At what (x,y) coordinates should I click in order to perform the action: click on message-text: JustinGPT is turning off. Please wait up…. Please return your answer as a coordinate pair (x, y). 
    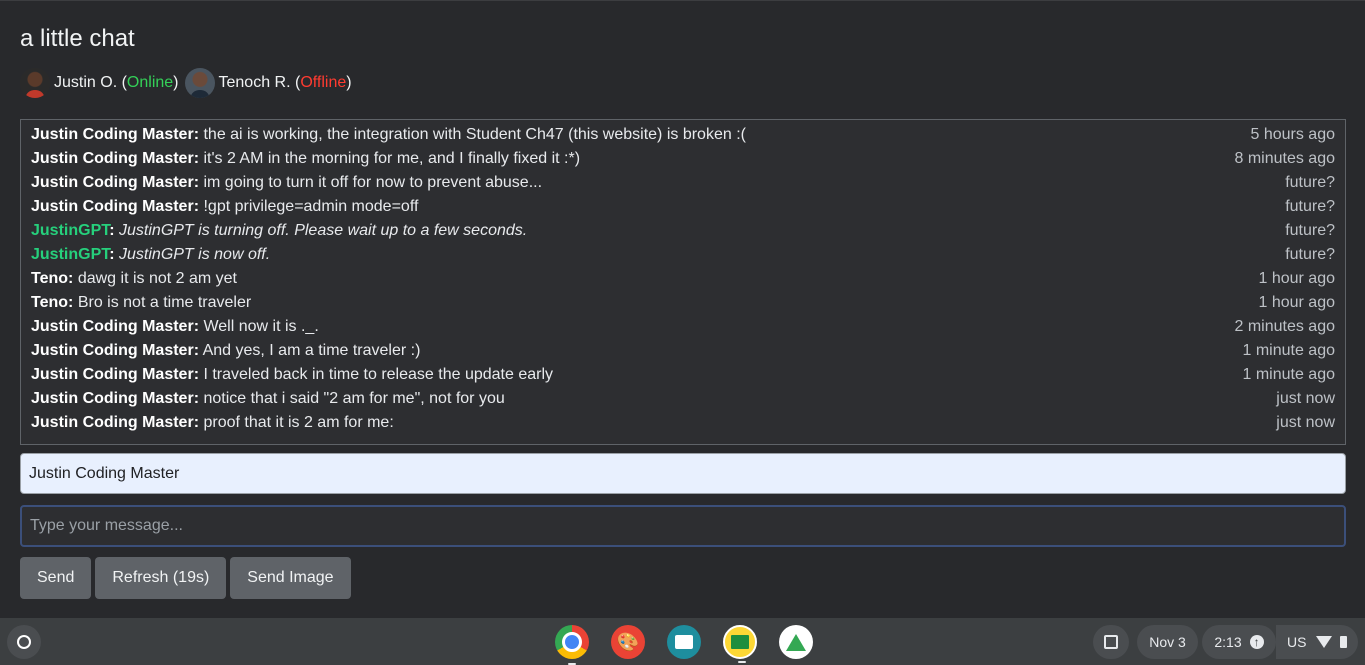
    Looking at the image, I should click on (323, 230).